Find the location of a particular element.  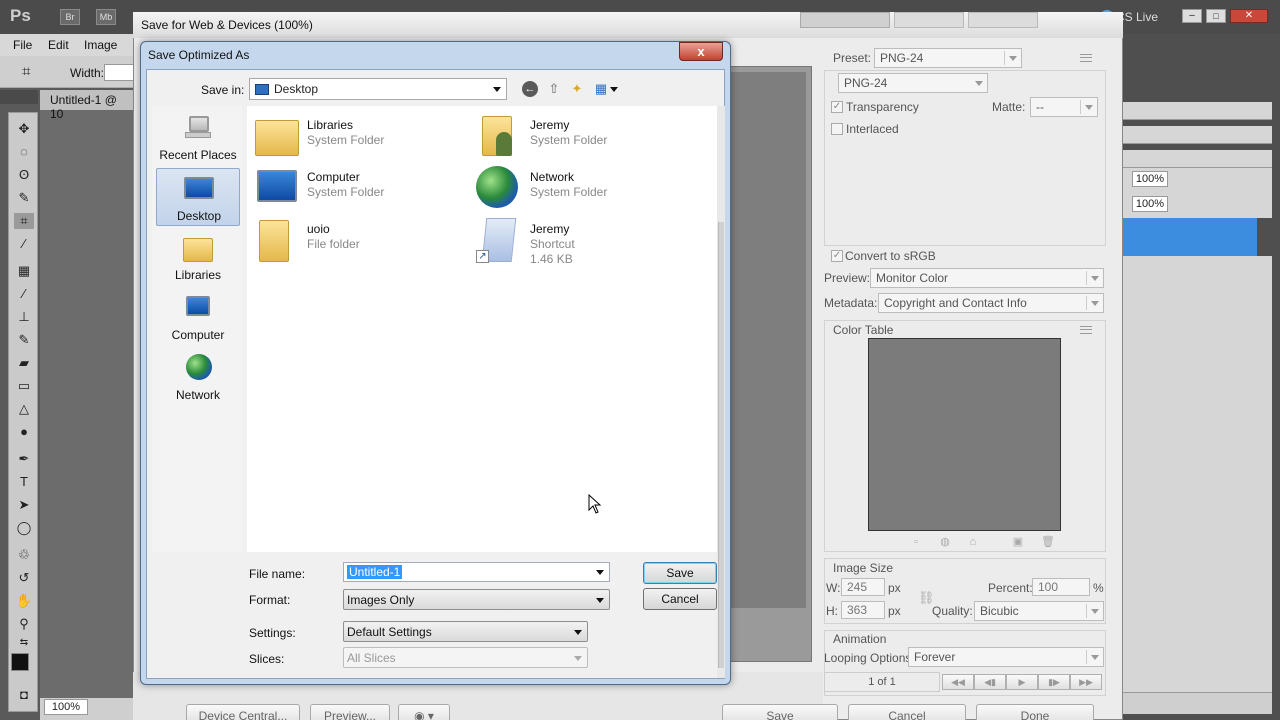

fill-value: 100% is located at coordinates (1150, 204).